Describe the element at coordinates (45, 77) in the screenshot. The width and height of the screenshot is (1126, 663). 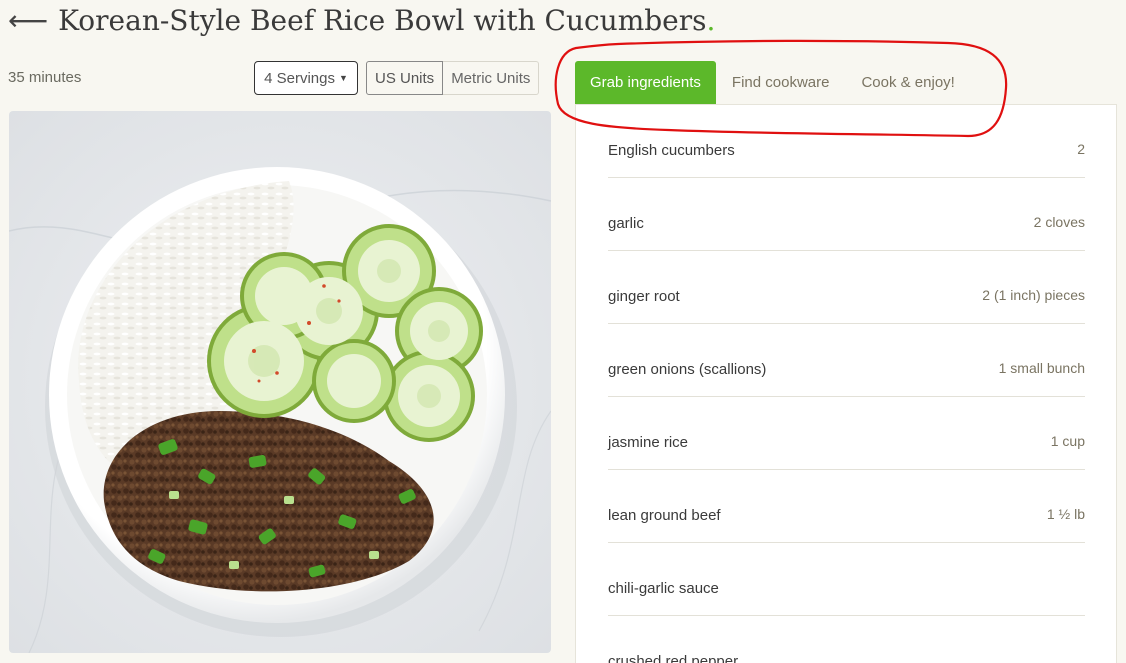
I see `cook-time: 35 minutes` at that location.